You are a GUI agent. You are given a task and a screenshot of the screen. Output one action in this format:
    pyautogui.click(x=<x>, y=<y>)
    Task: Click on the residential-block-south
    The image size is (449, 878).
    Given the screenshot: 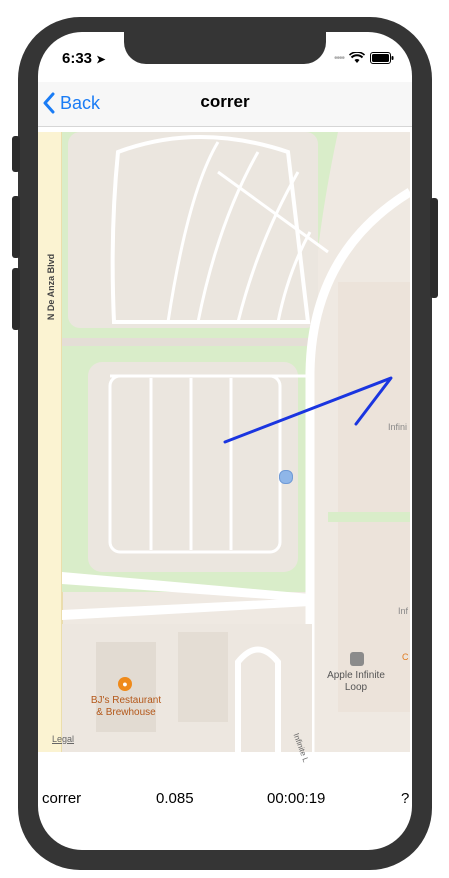 What is the action you would take?
    pyautogui.click(x=193, y=467)
    